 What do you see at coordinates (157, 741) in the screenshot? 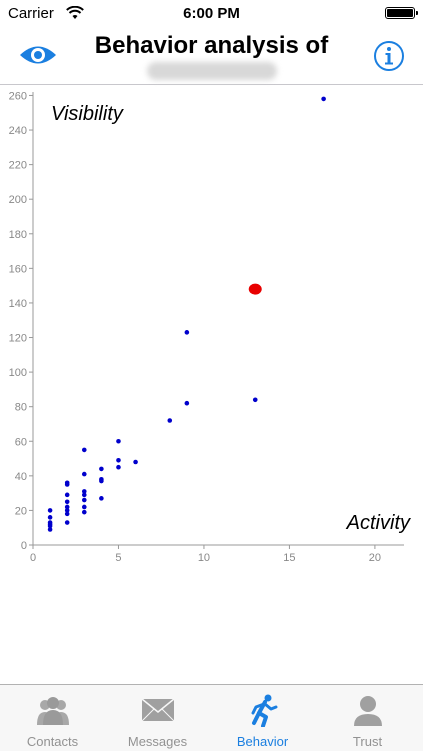
I see `tab-label-messages: Messages` at bounding box center [157, 741].